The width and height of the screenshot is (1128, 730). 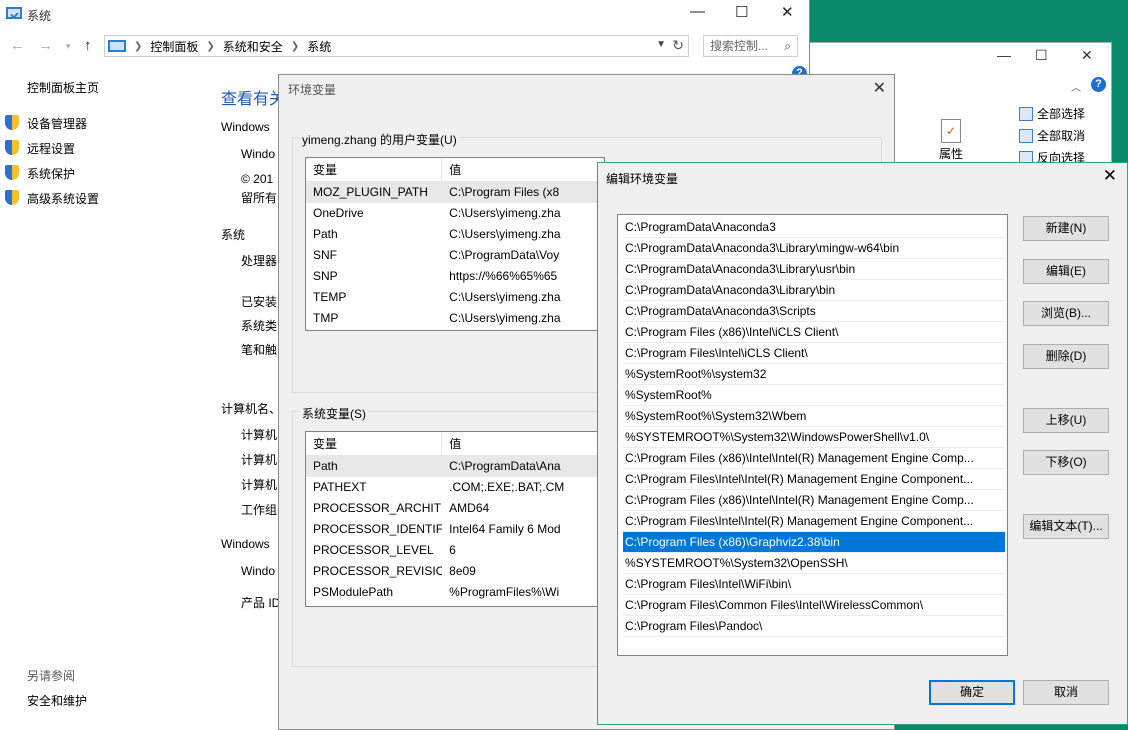 What do you see at coordinates (661, 44) in the screenshot?
I see `address-dropdown-icon: ▼` at bounding box center [661, 44].